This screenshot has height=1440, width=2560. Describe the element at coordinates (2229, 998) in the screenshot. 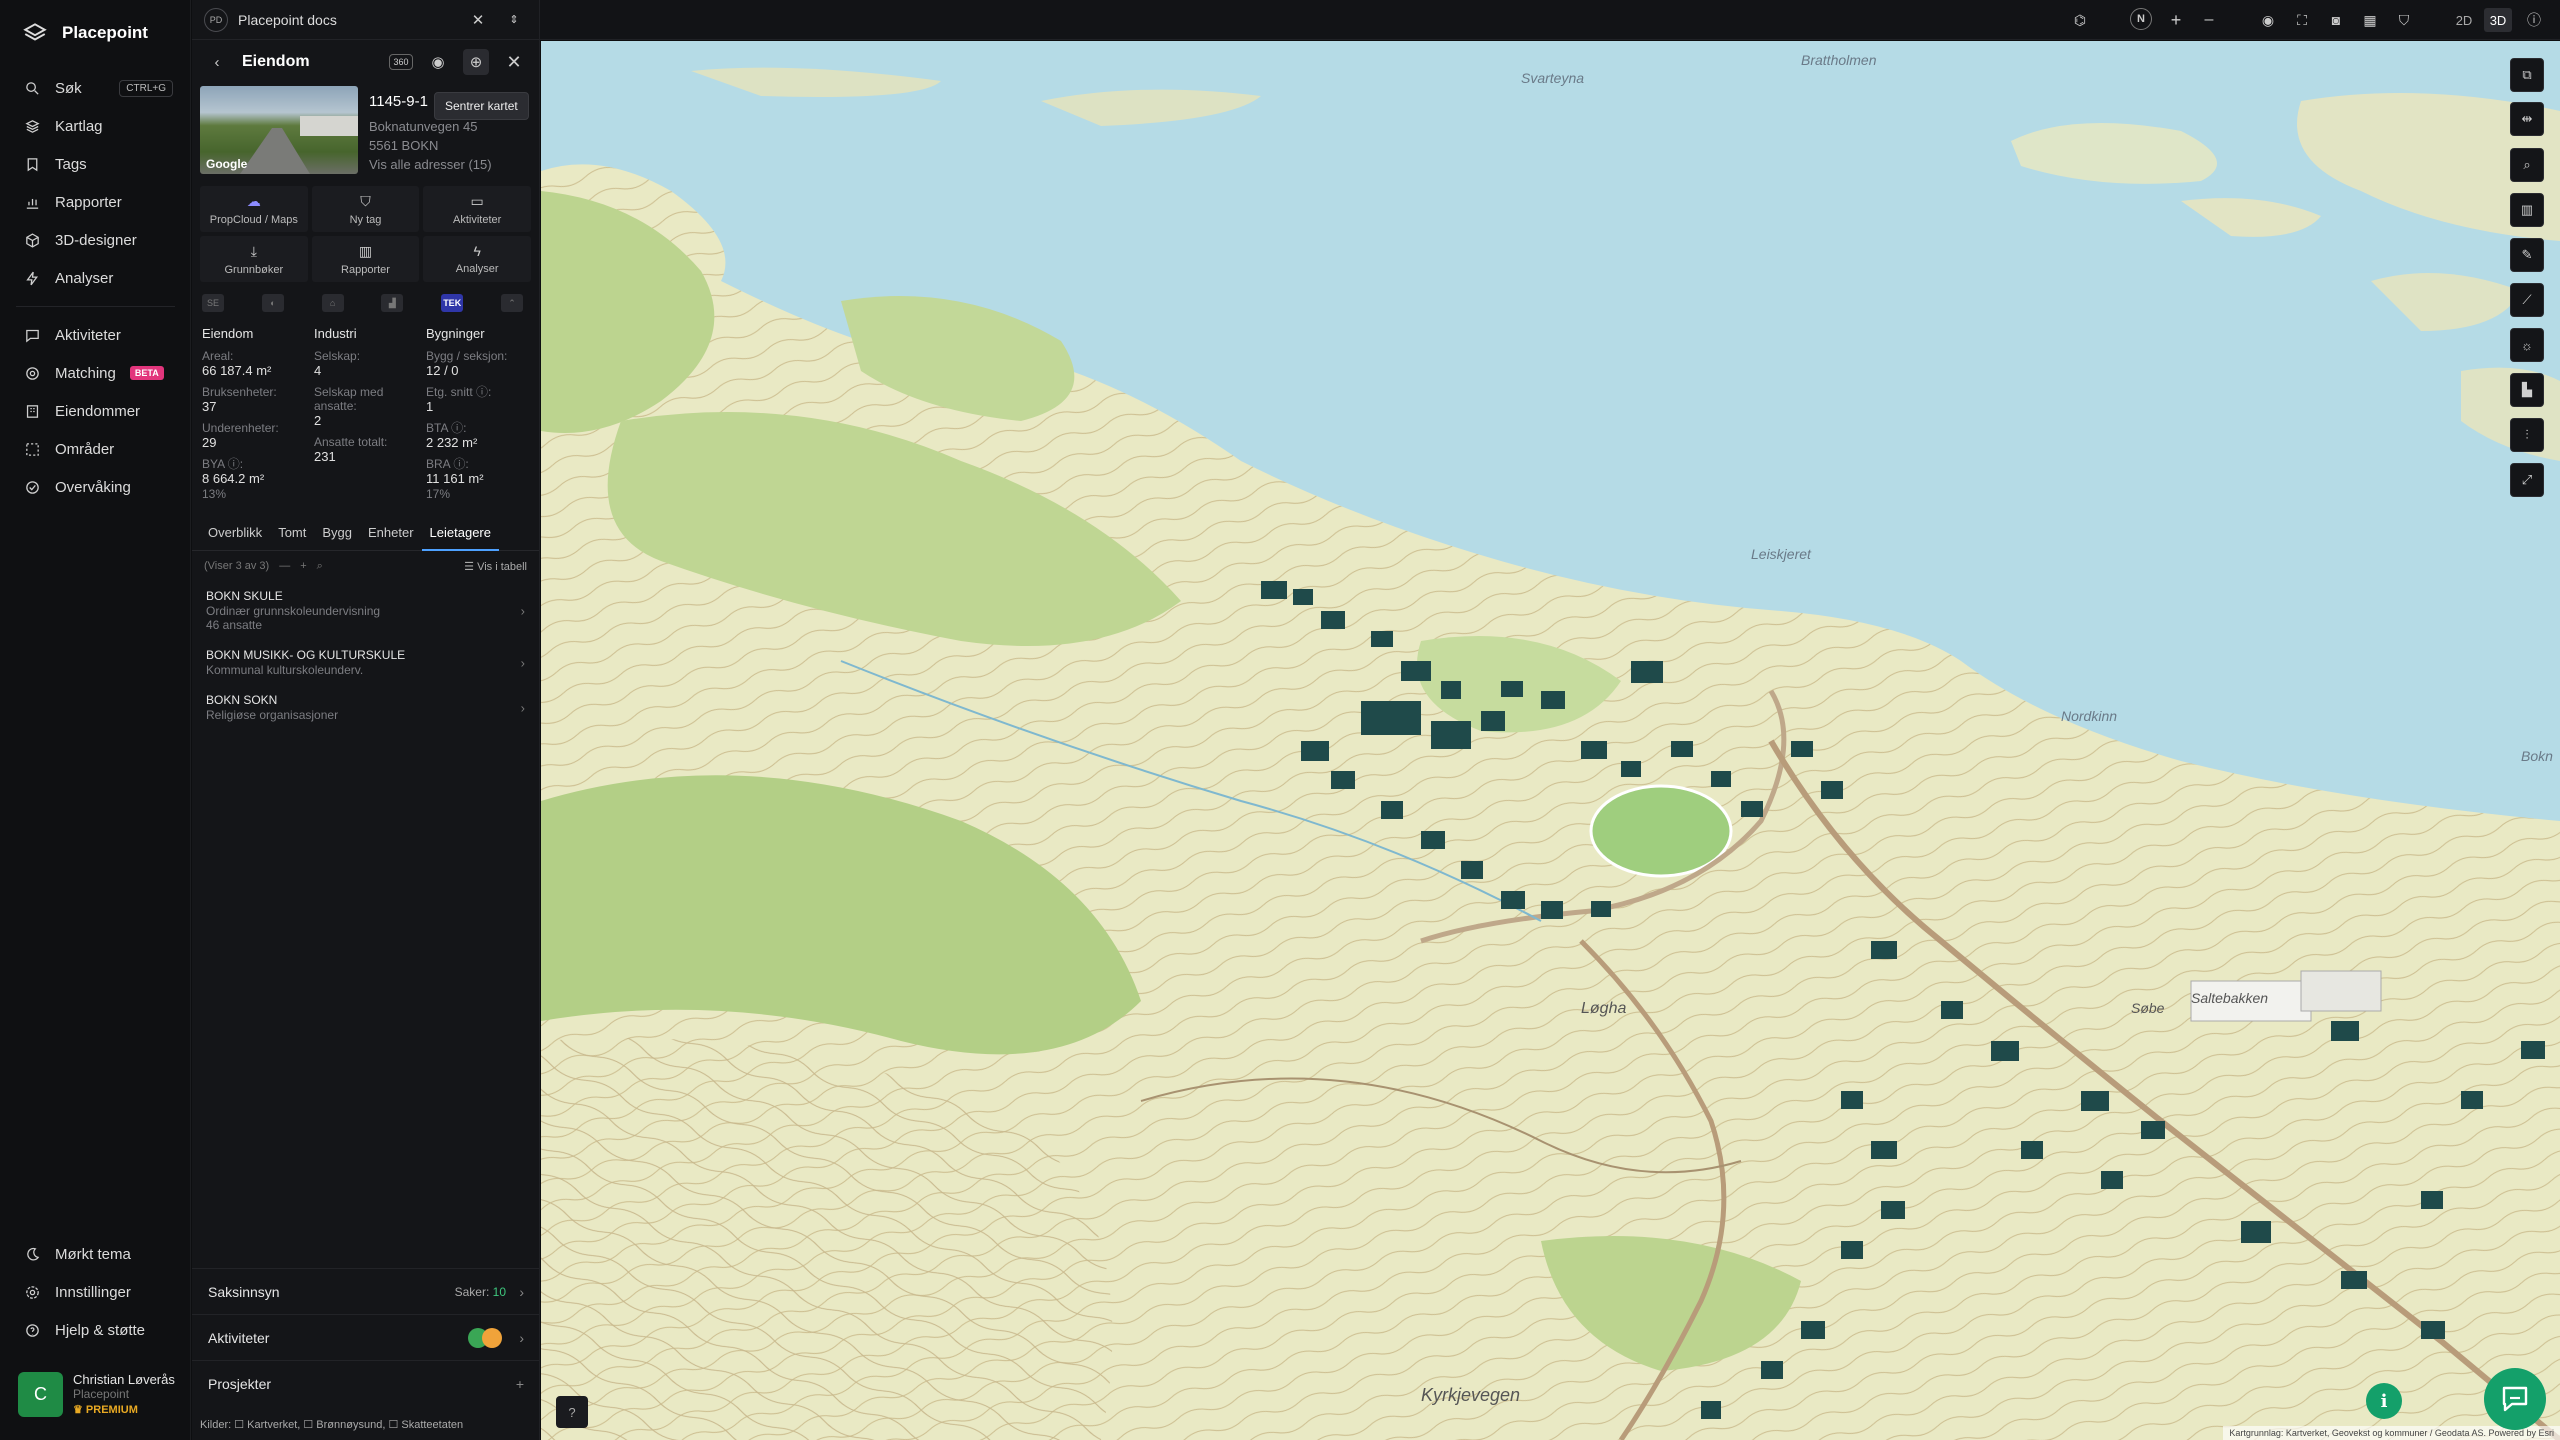

I see `map-label: Saltebakken` at that location.